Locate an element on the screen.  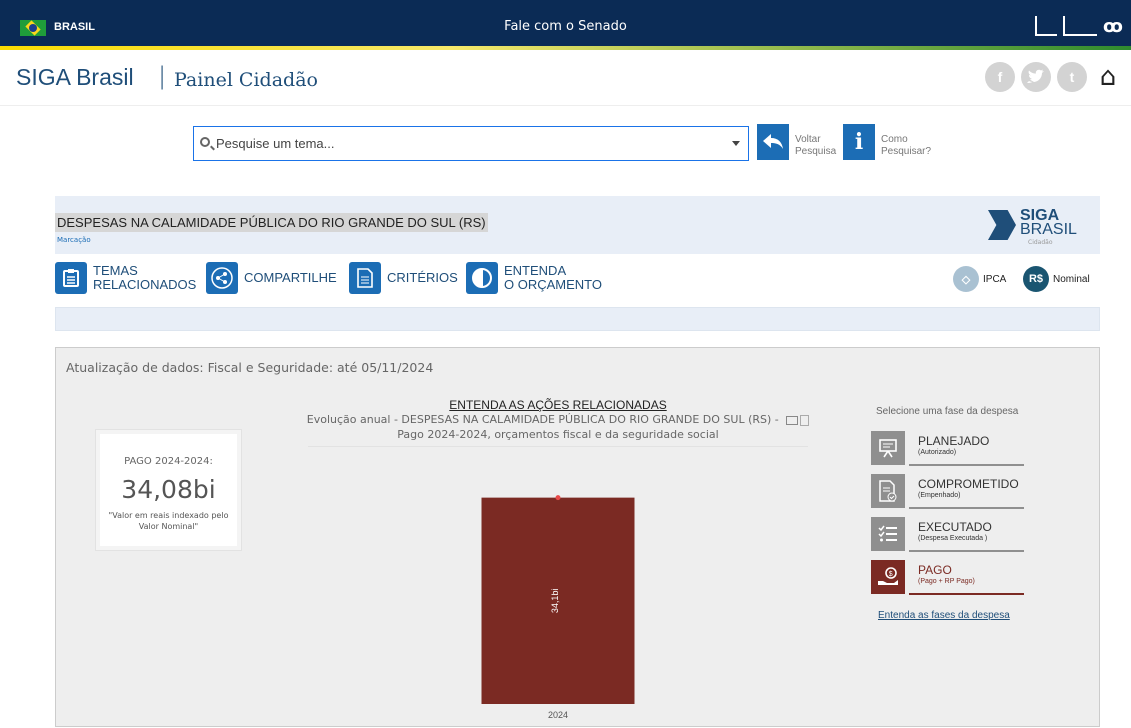
print-icon is located at coordinates (792, 420).